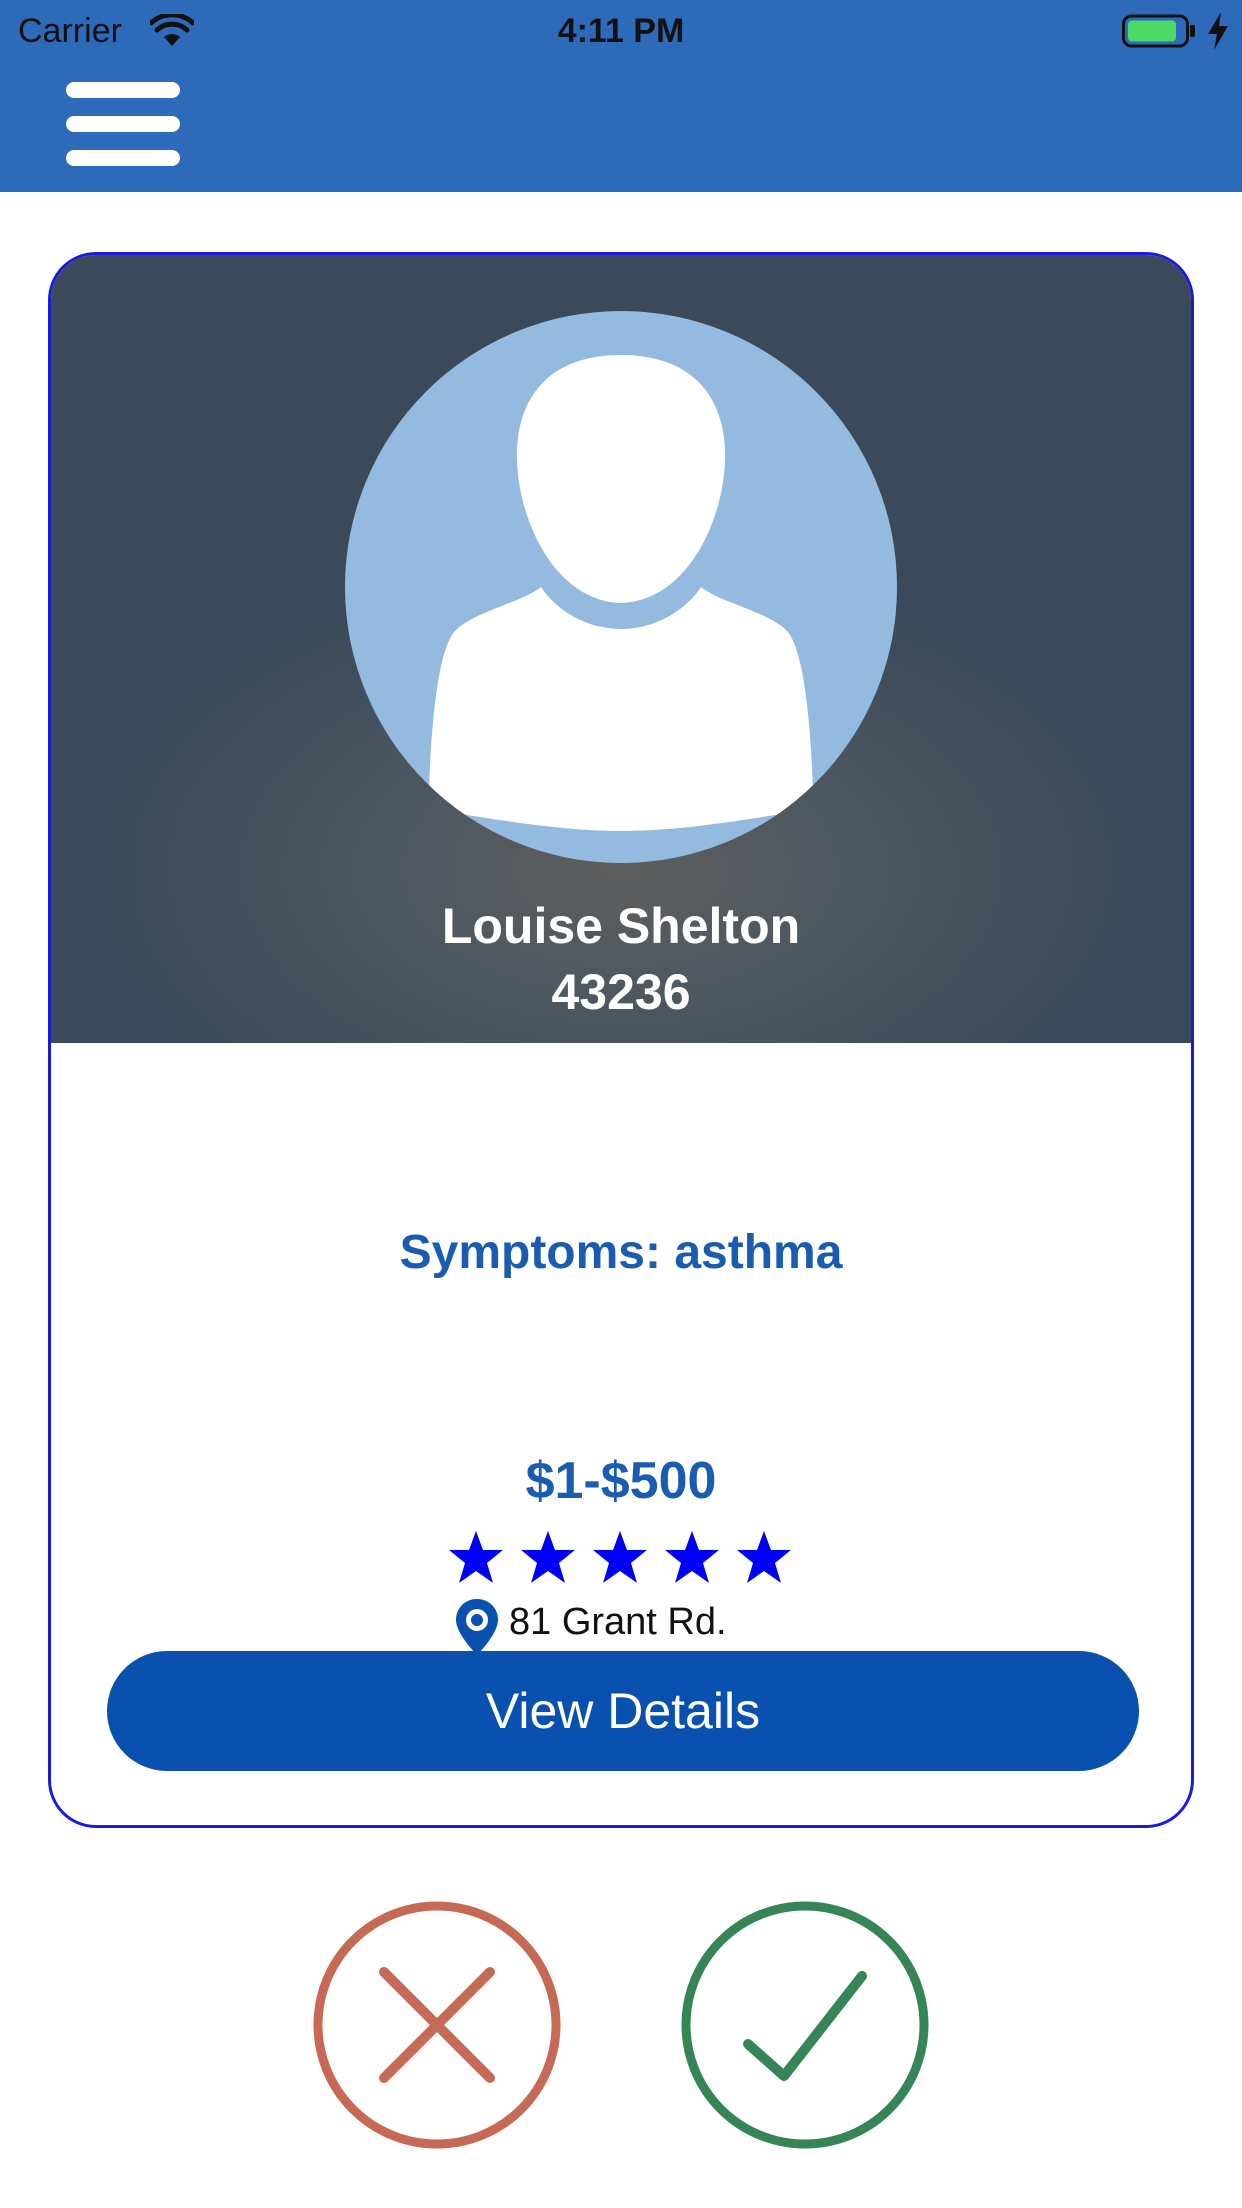  I want to click on close-icon, so click(437, 2025).